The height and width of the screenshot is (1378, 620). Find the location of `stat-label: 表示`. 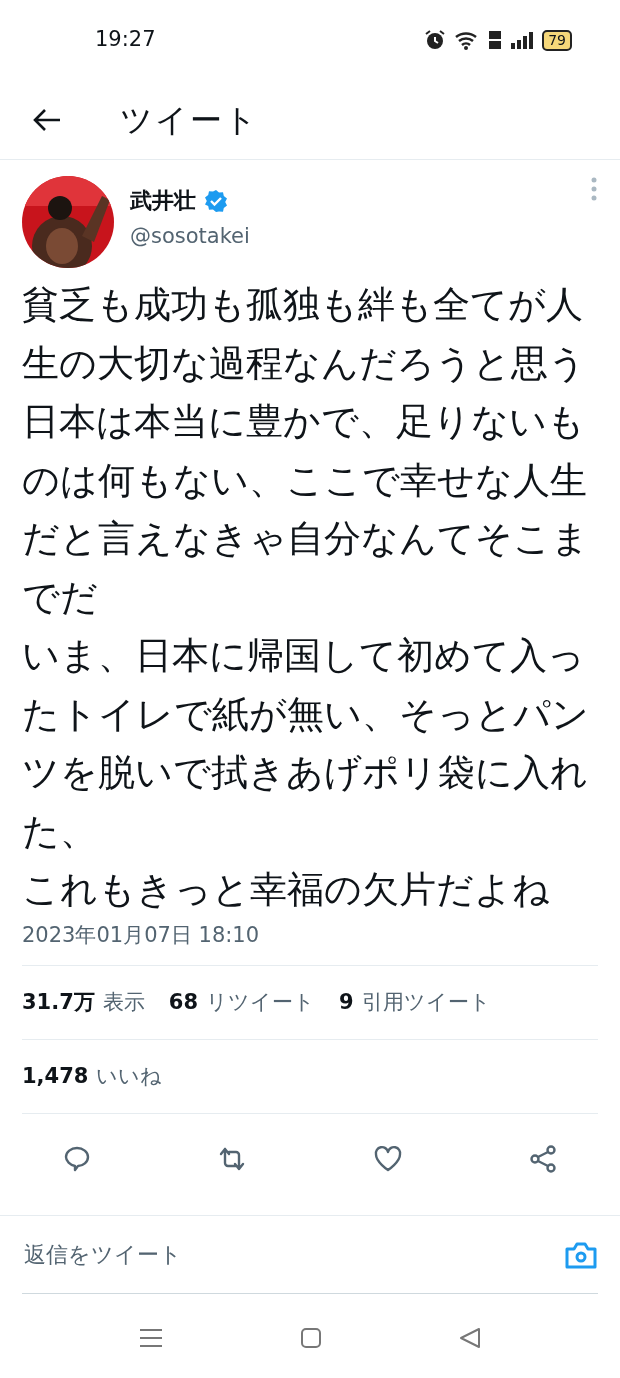

stat-label: 表示 is located at coordinates (123, 1002).